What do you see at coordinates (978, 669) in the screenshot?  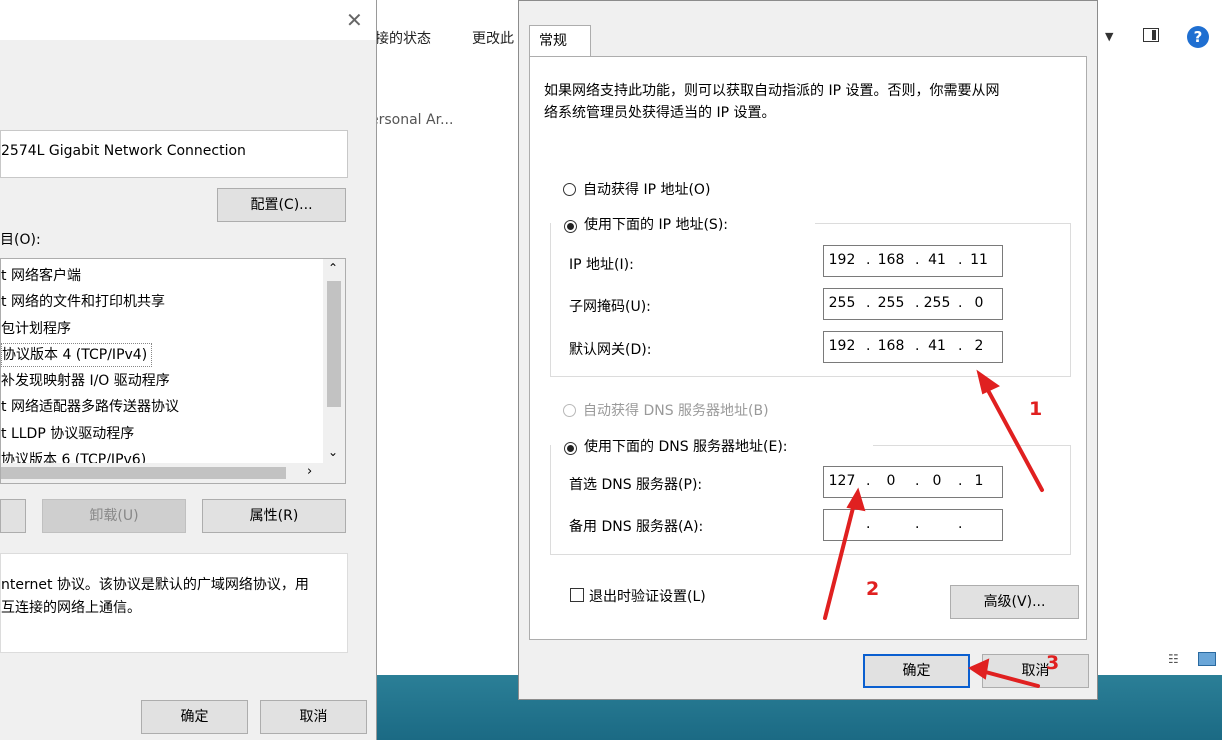 I see `arrow-3-head` at bounding box center [978, 669].